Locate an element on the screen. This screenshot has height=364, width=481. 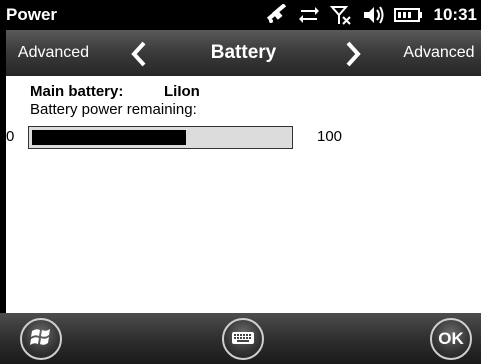
data-transfer-icon is located at coordinates (309, 15).